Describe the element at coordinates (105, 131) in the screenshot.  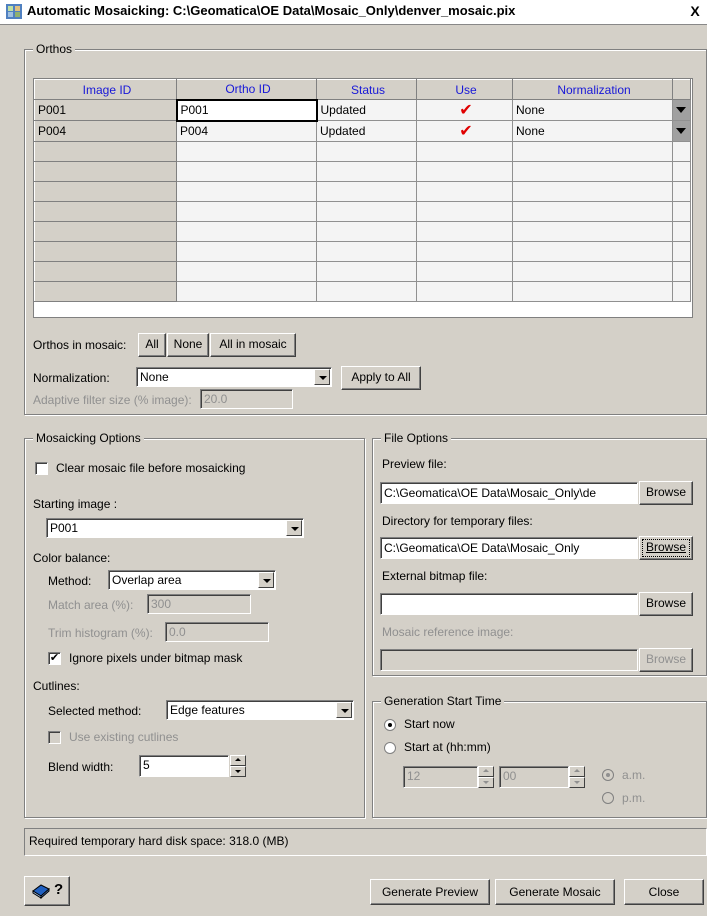
I see `image-id-cell: P004` at that location.